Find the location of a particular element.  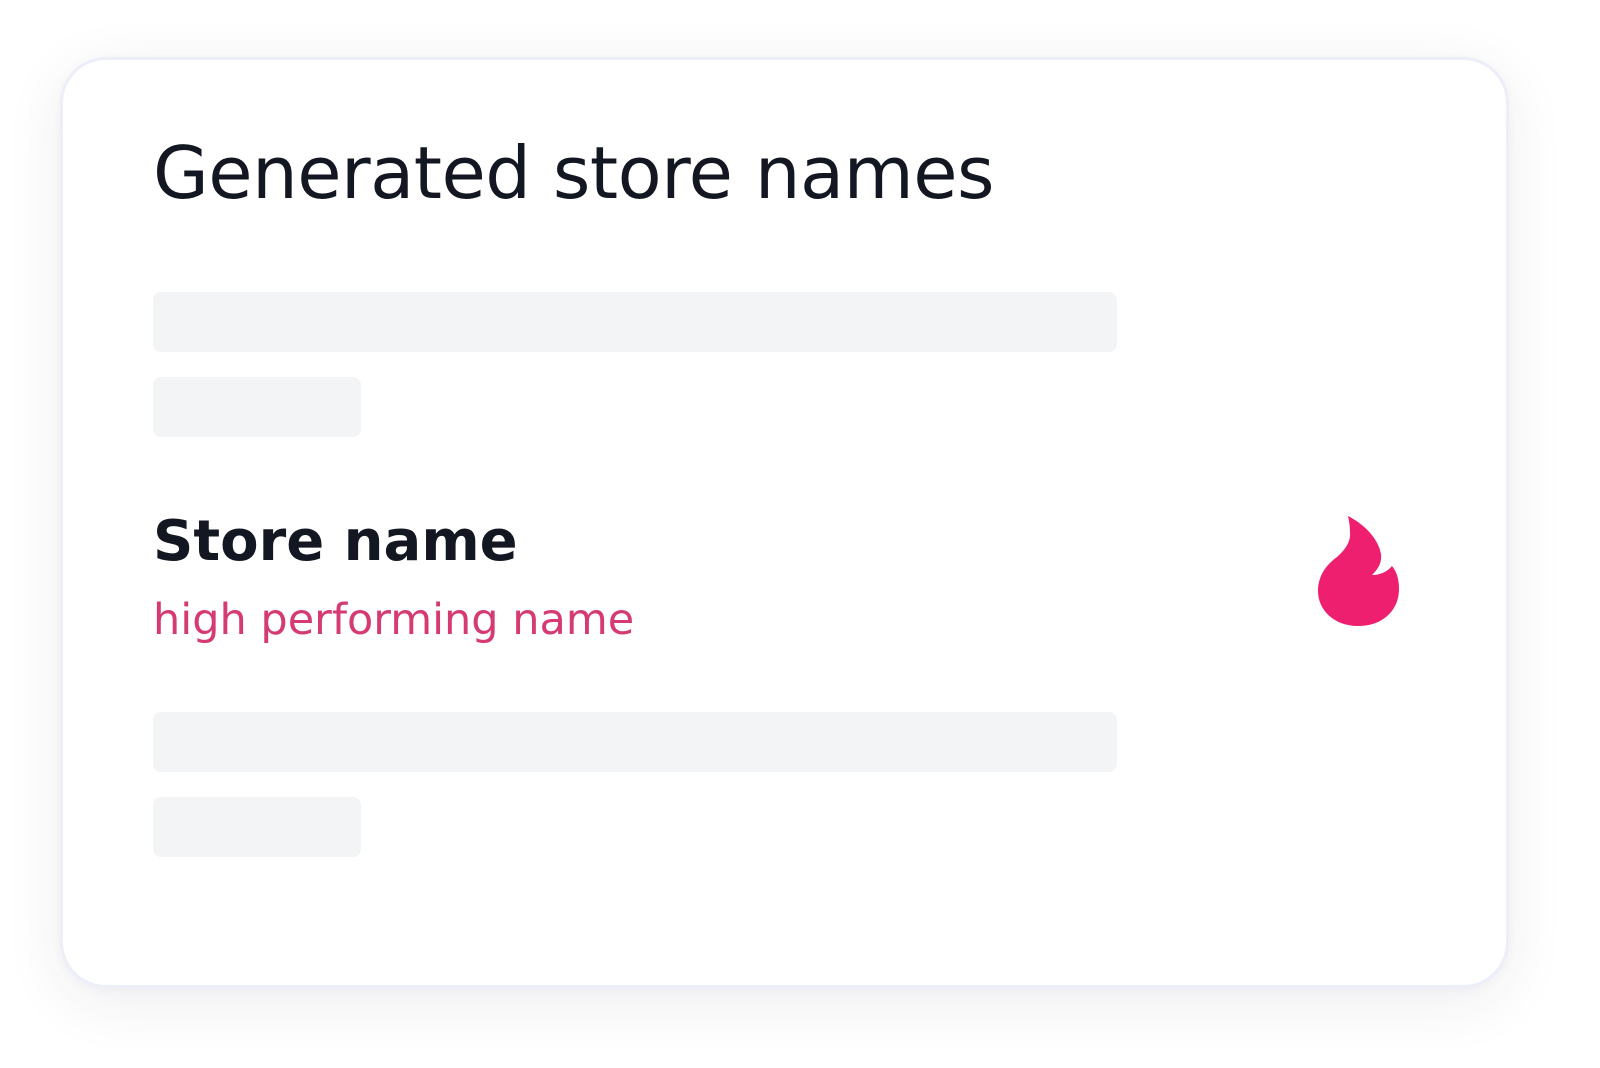

flame-icon-shape is located at coordinates (1358, 571).